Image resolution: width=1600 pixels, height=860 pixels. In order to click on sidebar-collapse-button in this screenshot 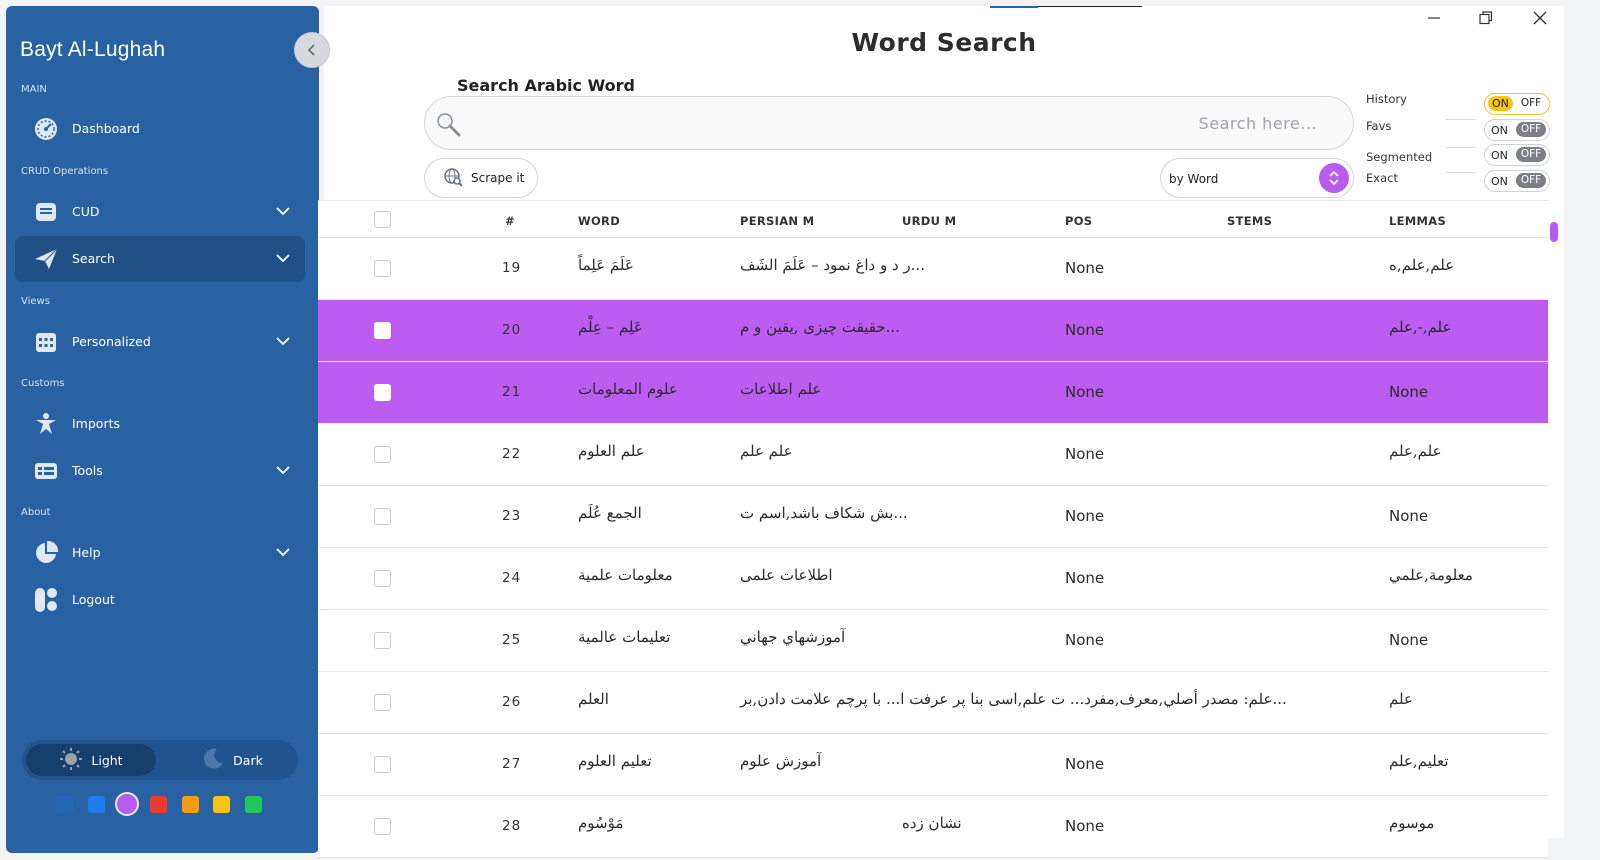, I will do `click(312, 50)`.